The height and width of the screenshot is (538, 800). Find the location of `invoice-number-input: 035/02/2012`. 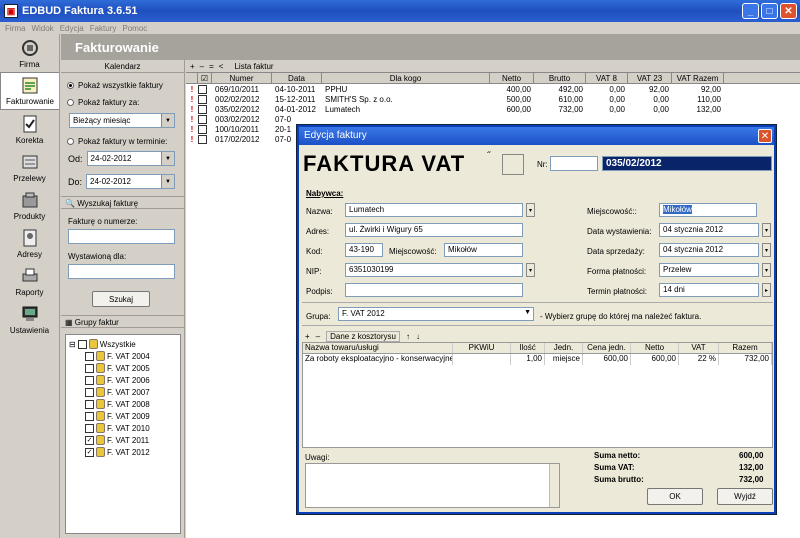

invoice-number-input: 035/02/2012 is located at coordinates (687, 163).